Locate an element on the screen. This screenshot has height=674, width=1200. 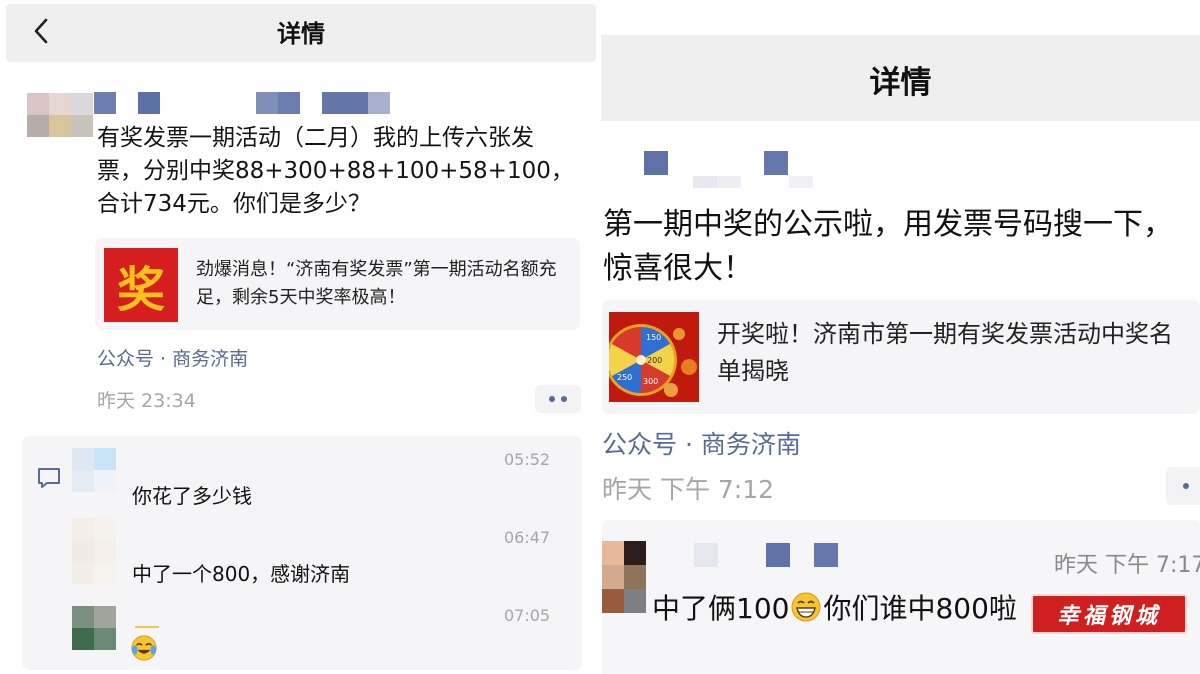
comment-text: 中了一个800，感谢济南 is located at coordinates (241, 574).